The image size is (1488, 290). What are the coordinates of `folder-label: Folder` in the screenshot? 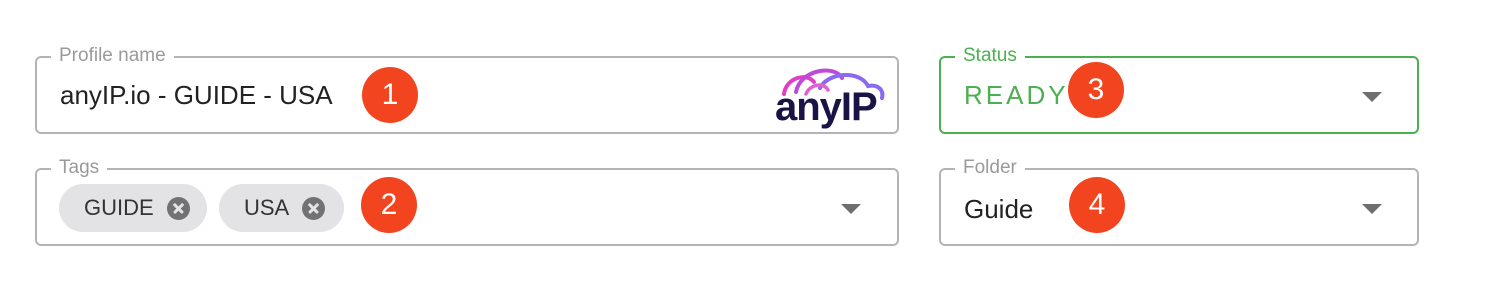 It's located at (990, 168).